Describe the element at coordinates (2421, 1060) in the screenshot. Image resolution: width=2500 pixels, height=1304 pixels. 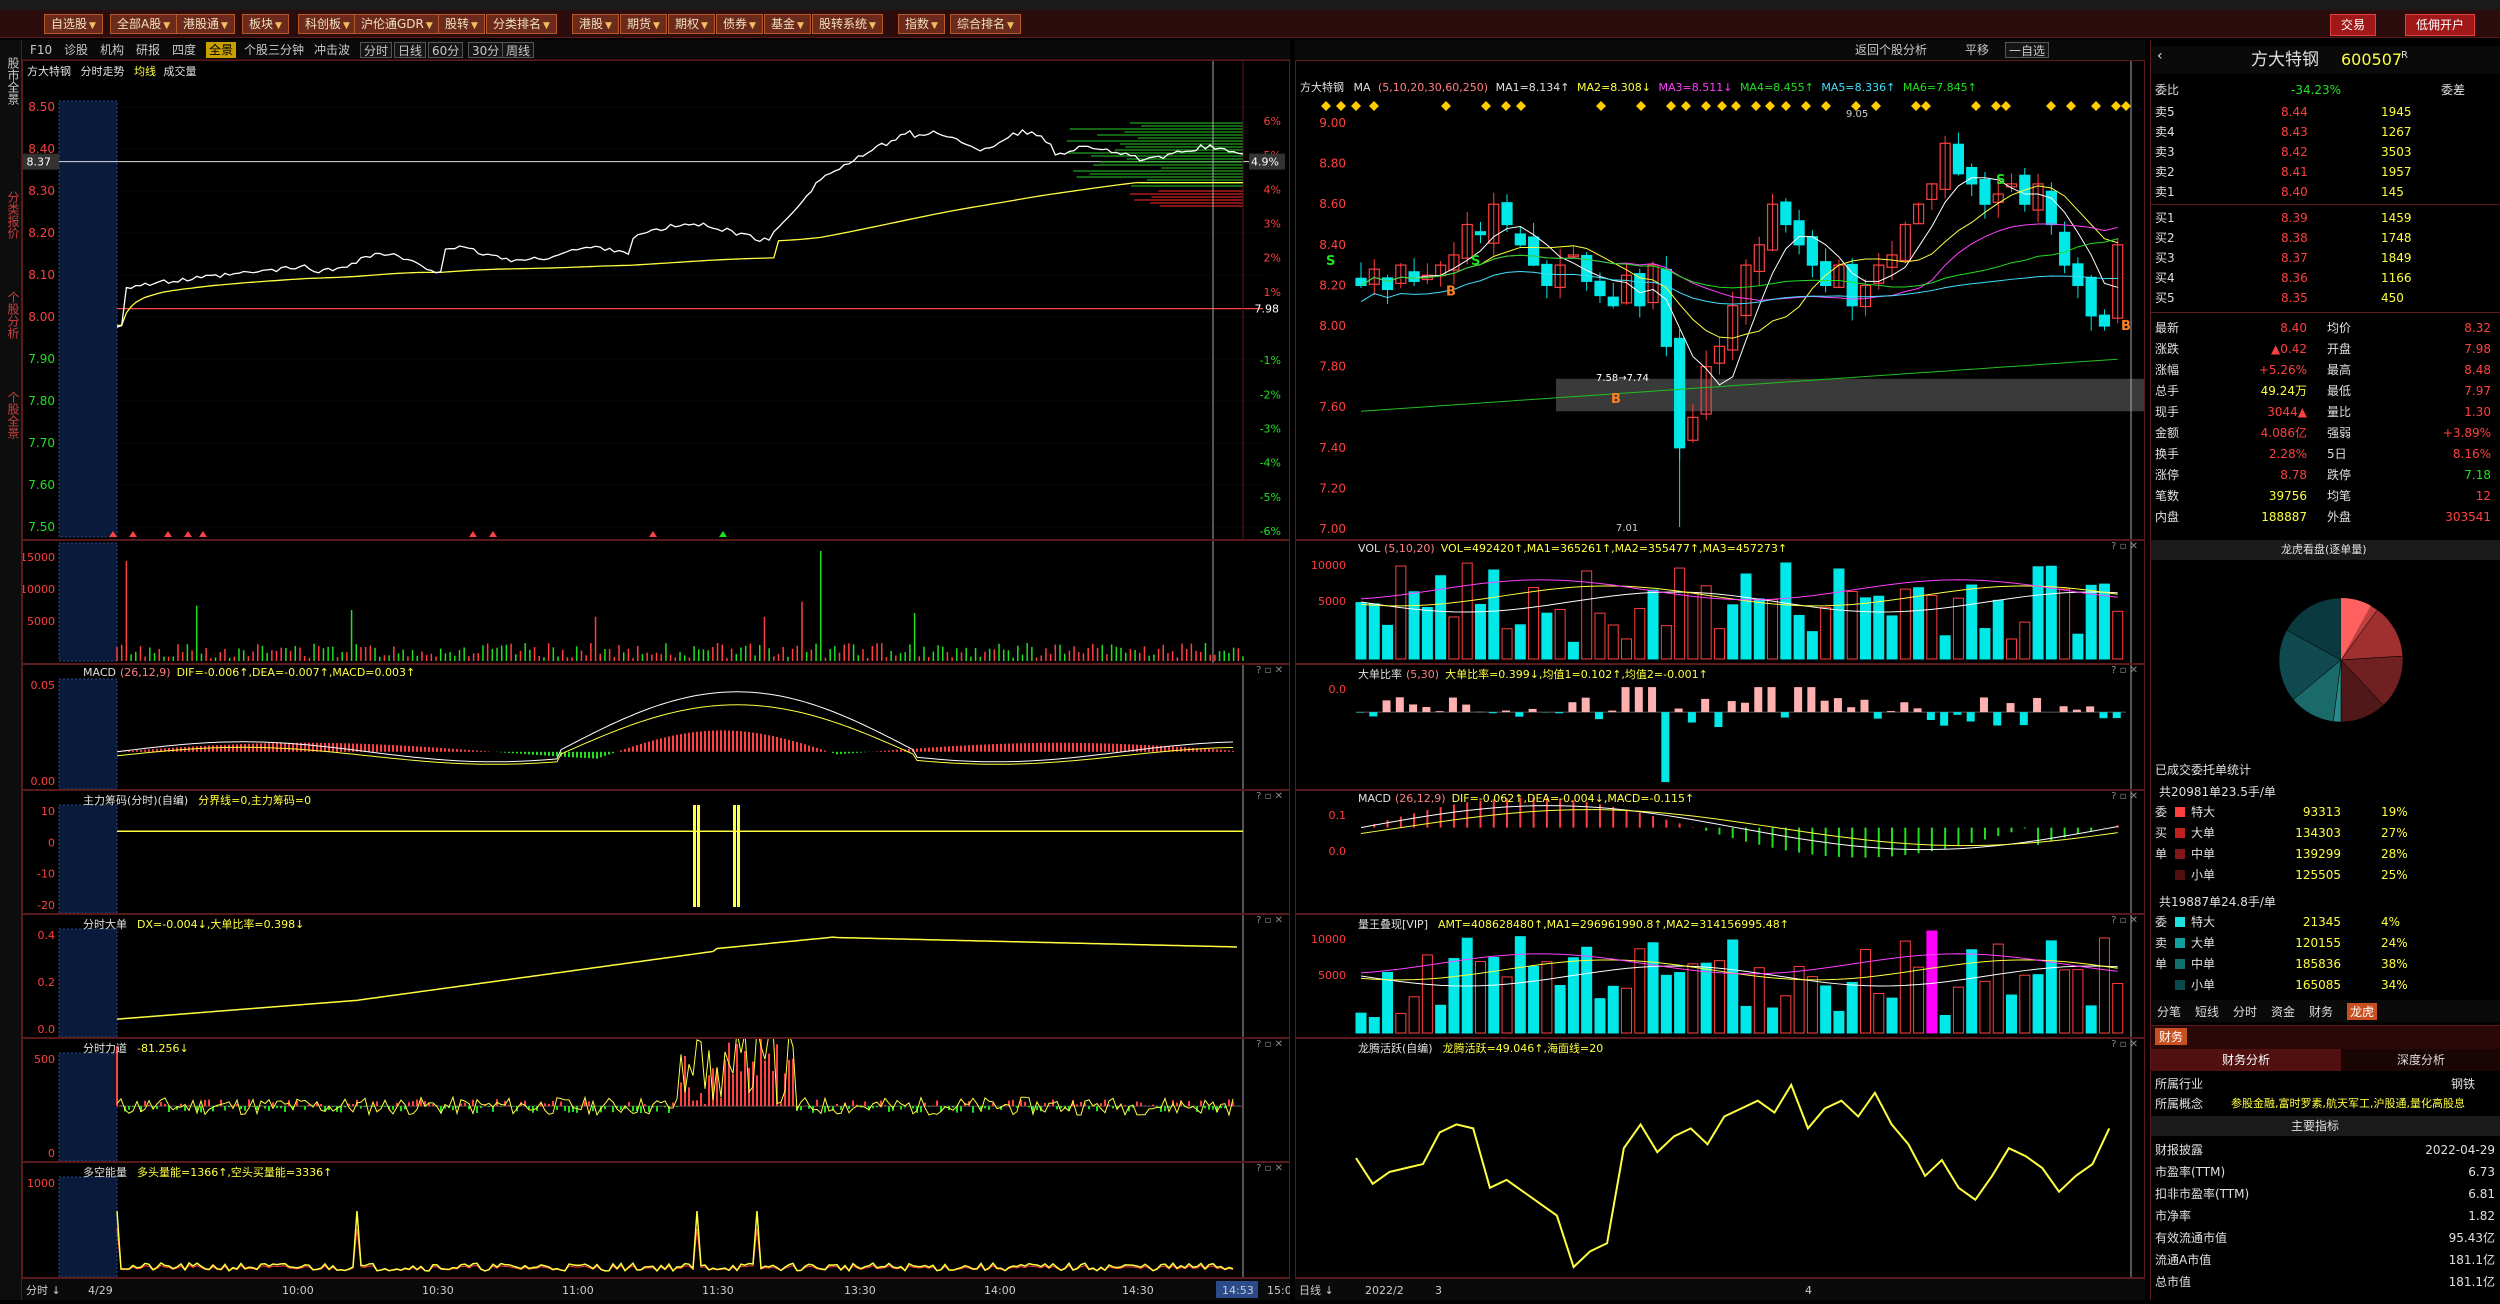
I see `deep-analysis-tab: 深度分析` at that location.